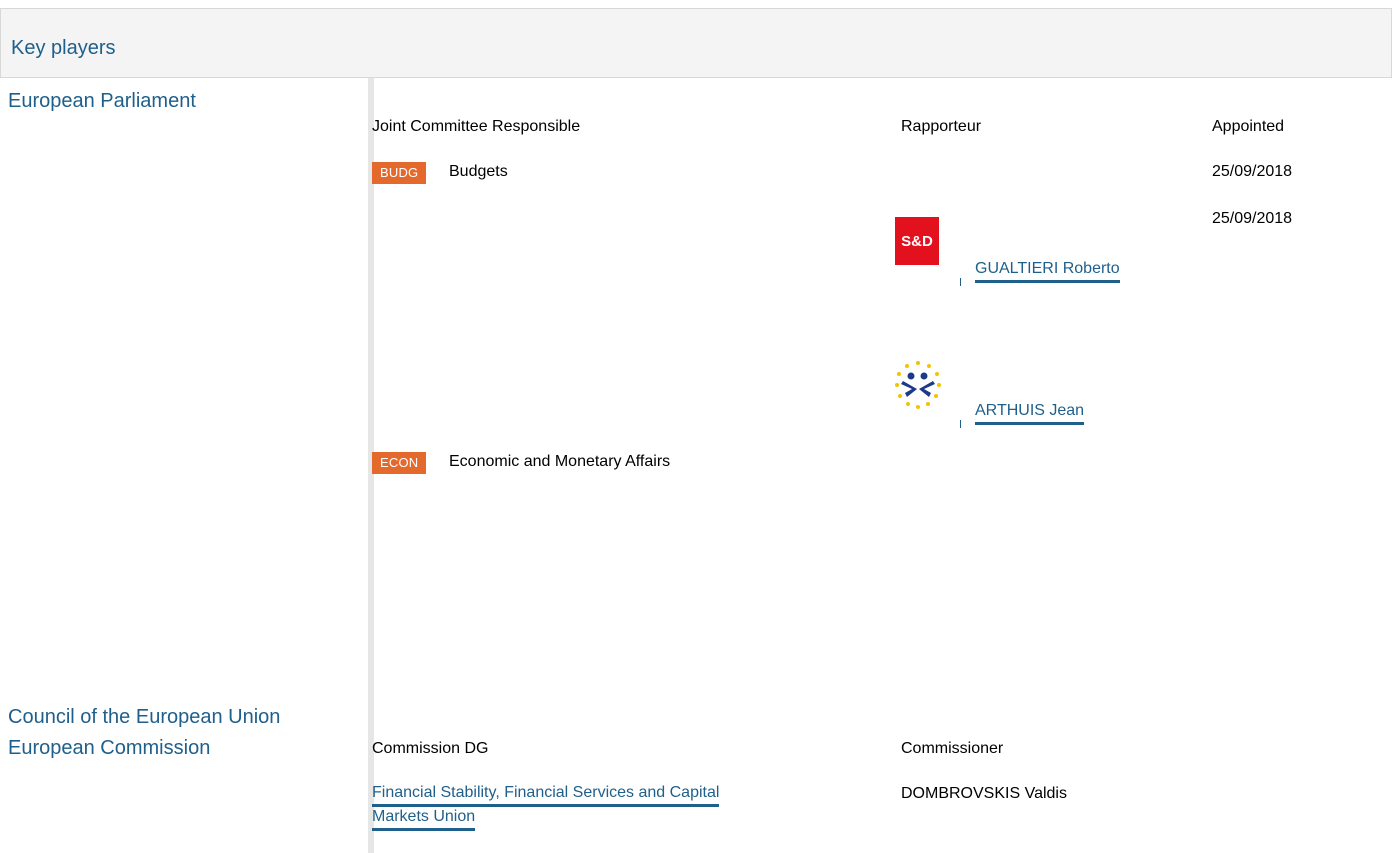 The image size is (1394, 853). Describe the element at coordinates (1030, 413) in the screenshot. I see `rapporteur-link-arthuis: ARTHUIS Jean` at that location.